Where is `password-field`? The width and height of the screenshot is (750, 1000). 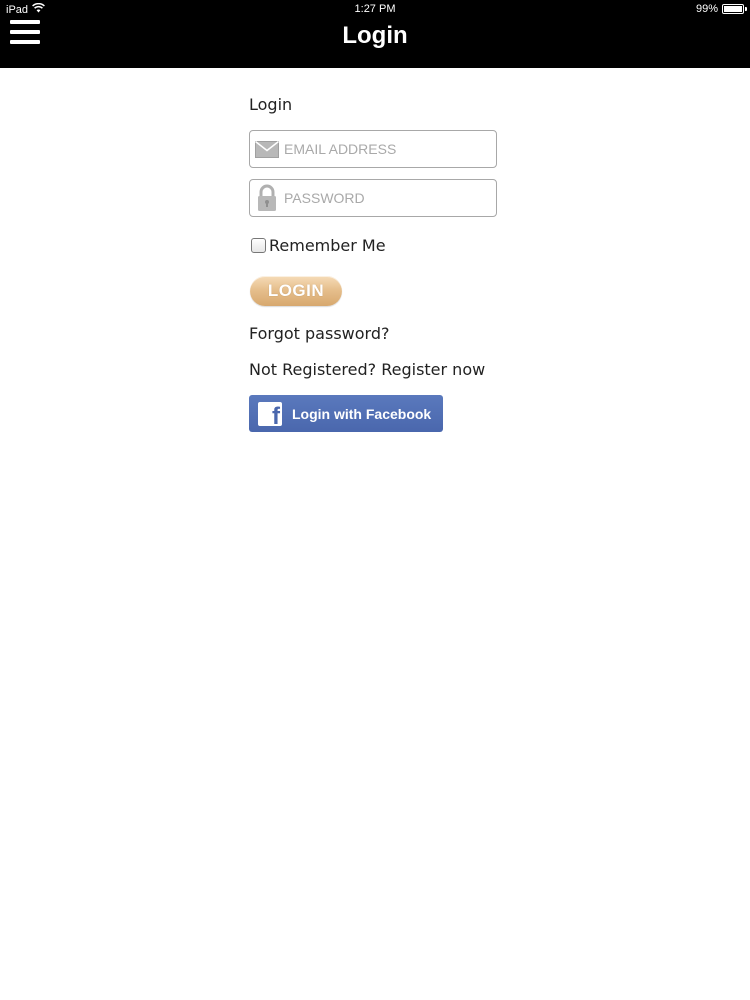
password-field is located at coordinates (373, 198).